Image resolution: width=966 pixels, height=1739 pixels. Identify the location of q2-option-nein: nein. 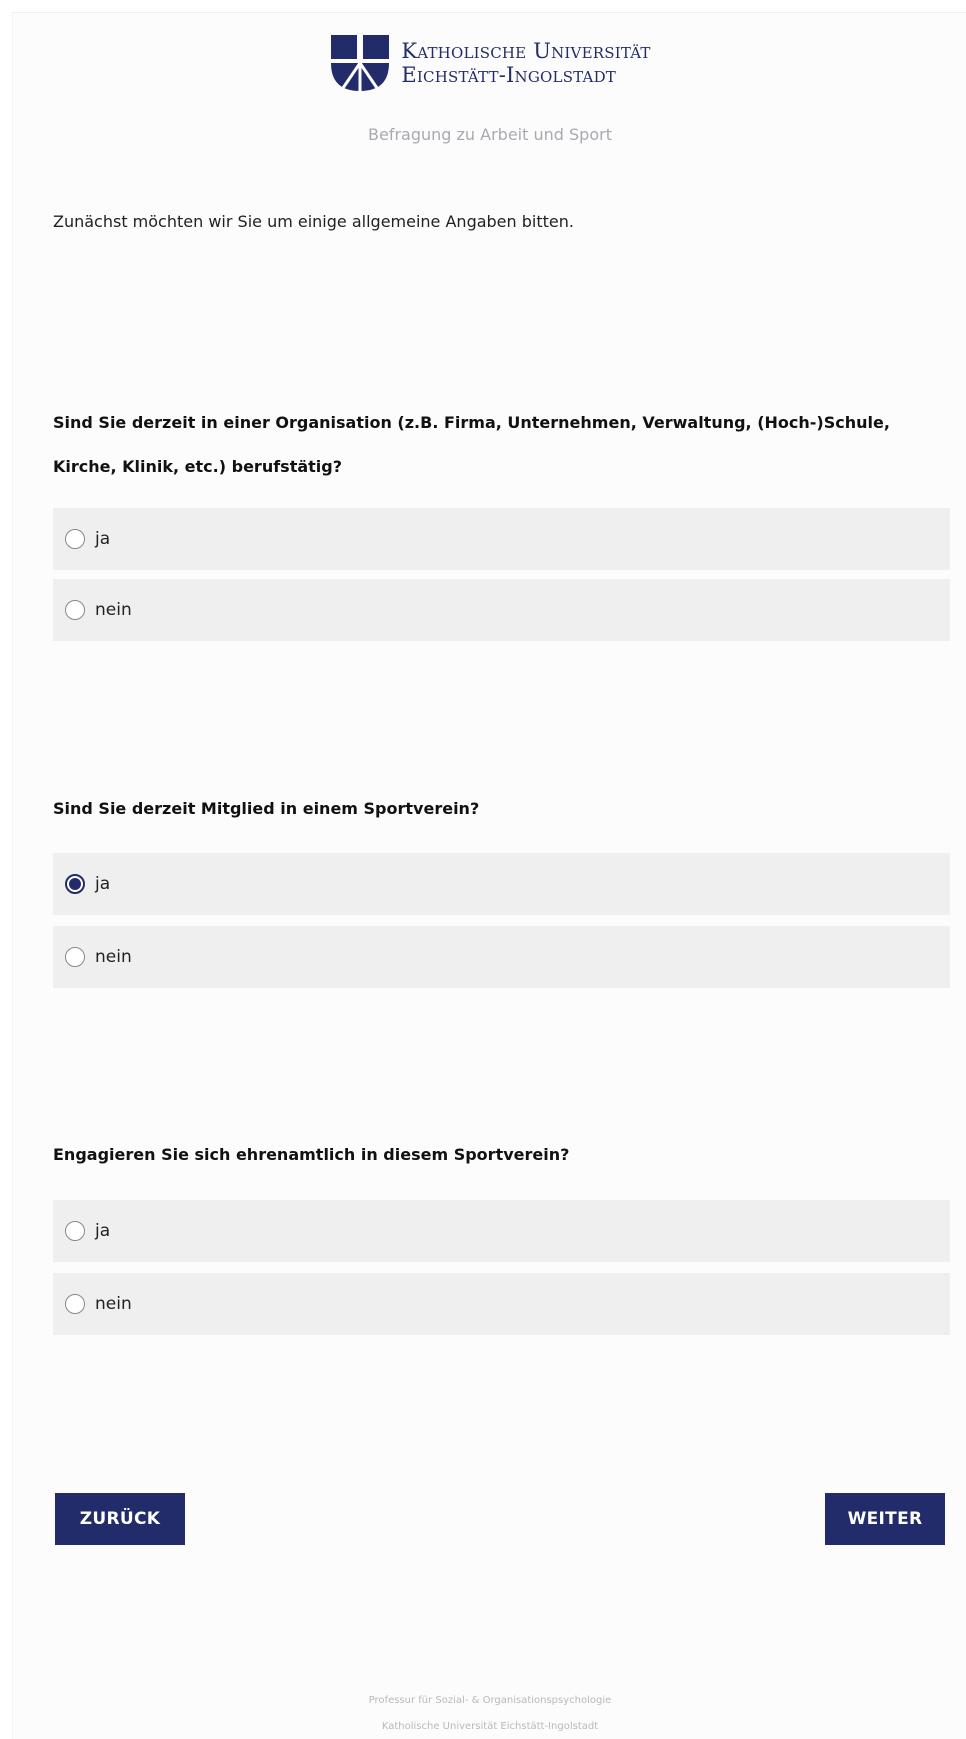
(501, 957).